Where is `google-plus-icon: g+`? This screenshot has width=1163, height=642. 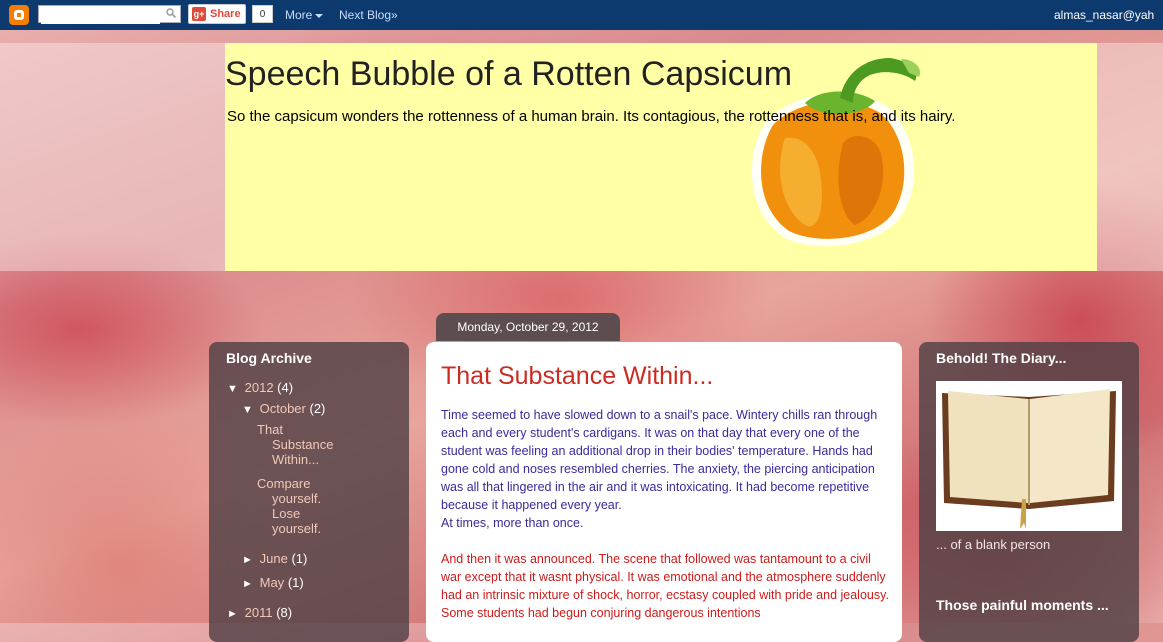
google-plus-icon: g+ is located at coordinates (199, 14).